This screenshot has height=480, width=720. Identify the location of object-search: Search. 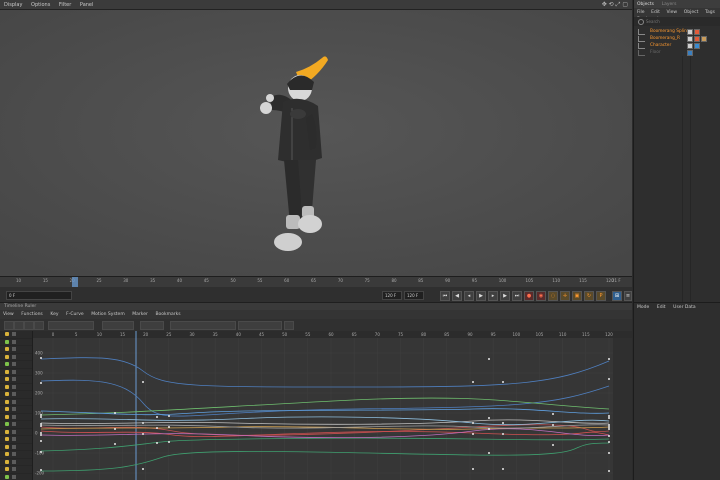
(677, 21).